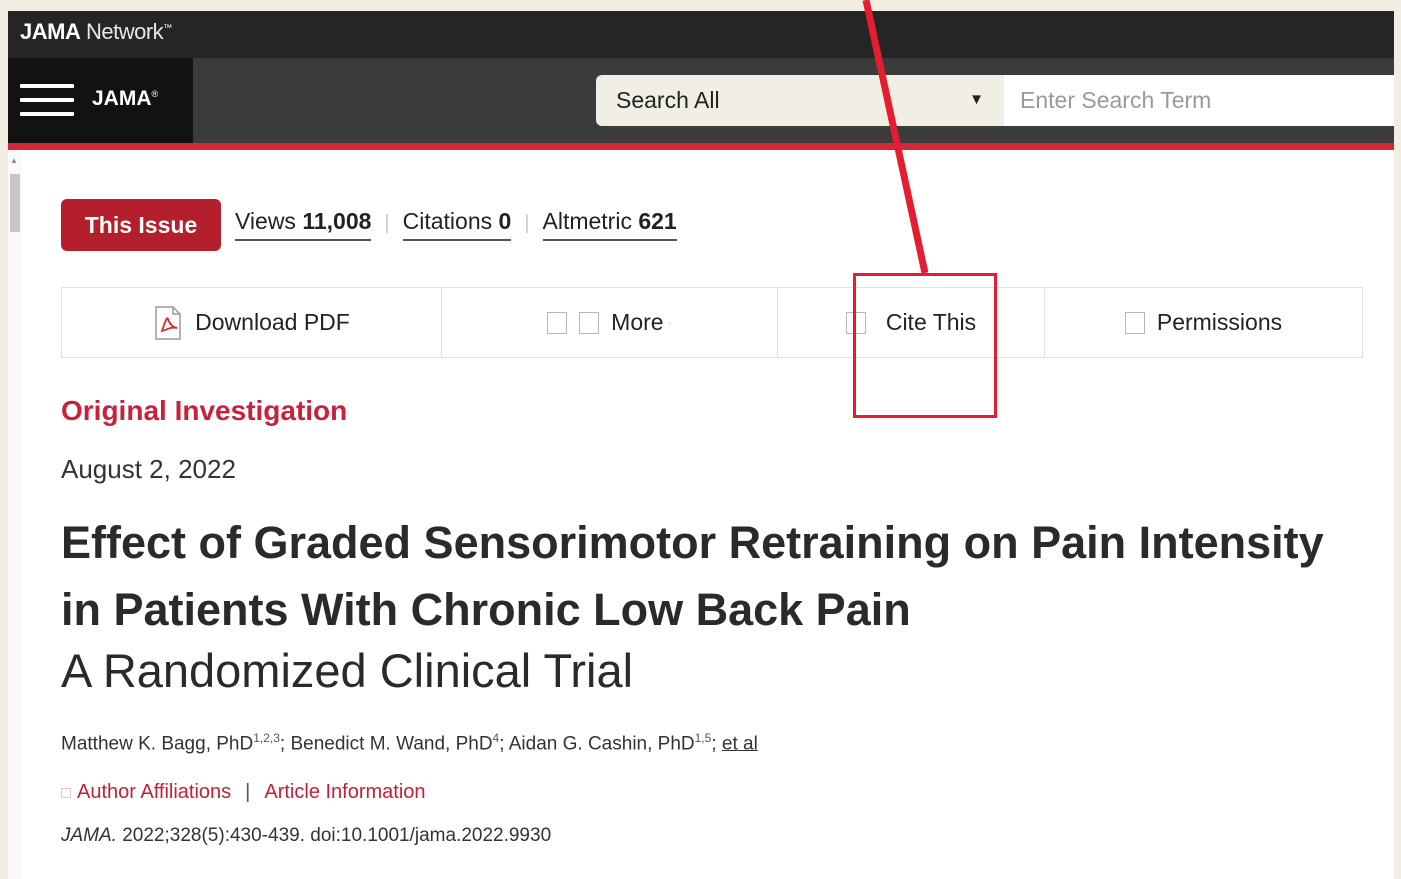 The height and width of the screenshot is (879, 1401). What do you see at coordinates (125, 99) in the screenshot?
I see `jama-logo: JAMA®` at bounding box center [125, 99].